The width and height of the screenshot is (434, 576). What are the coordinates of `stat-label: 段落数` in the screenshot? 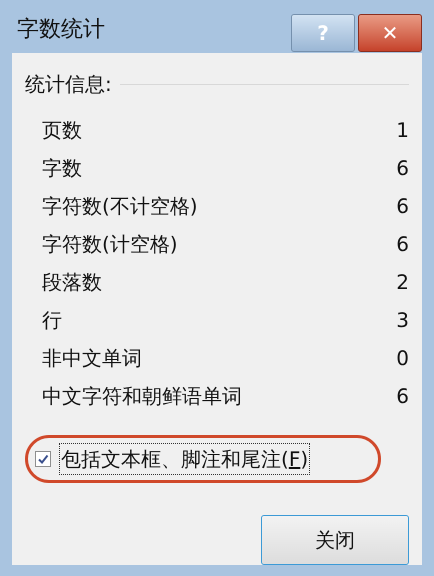 It's located at (72, 282).